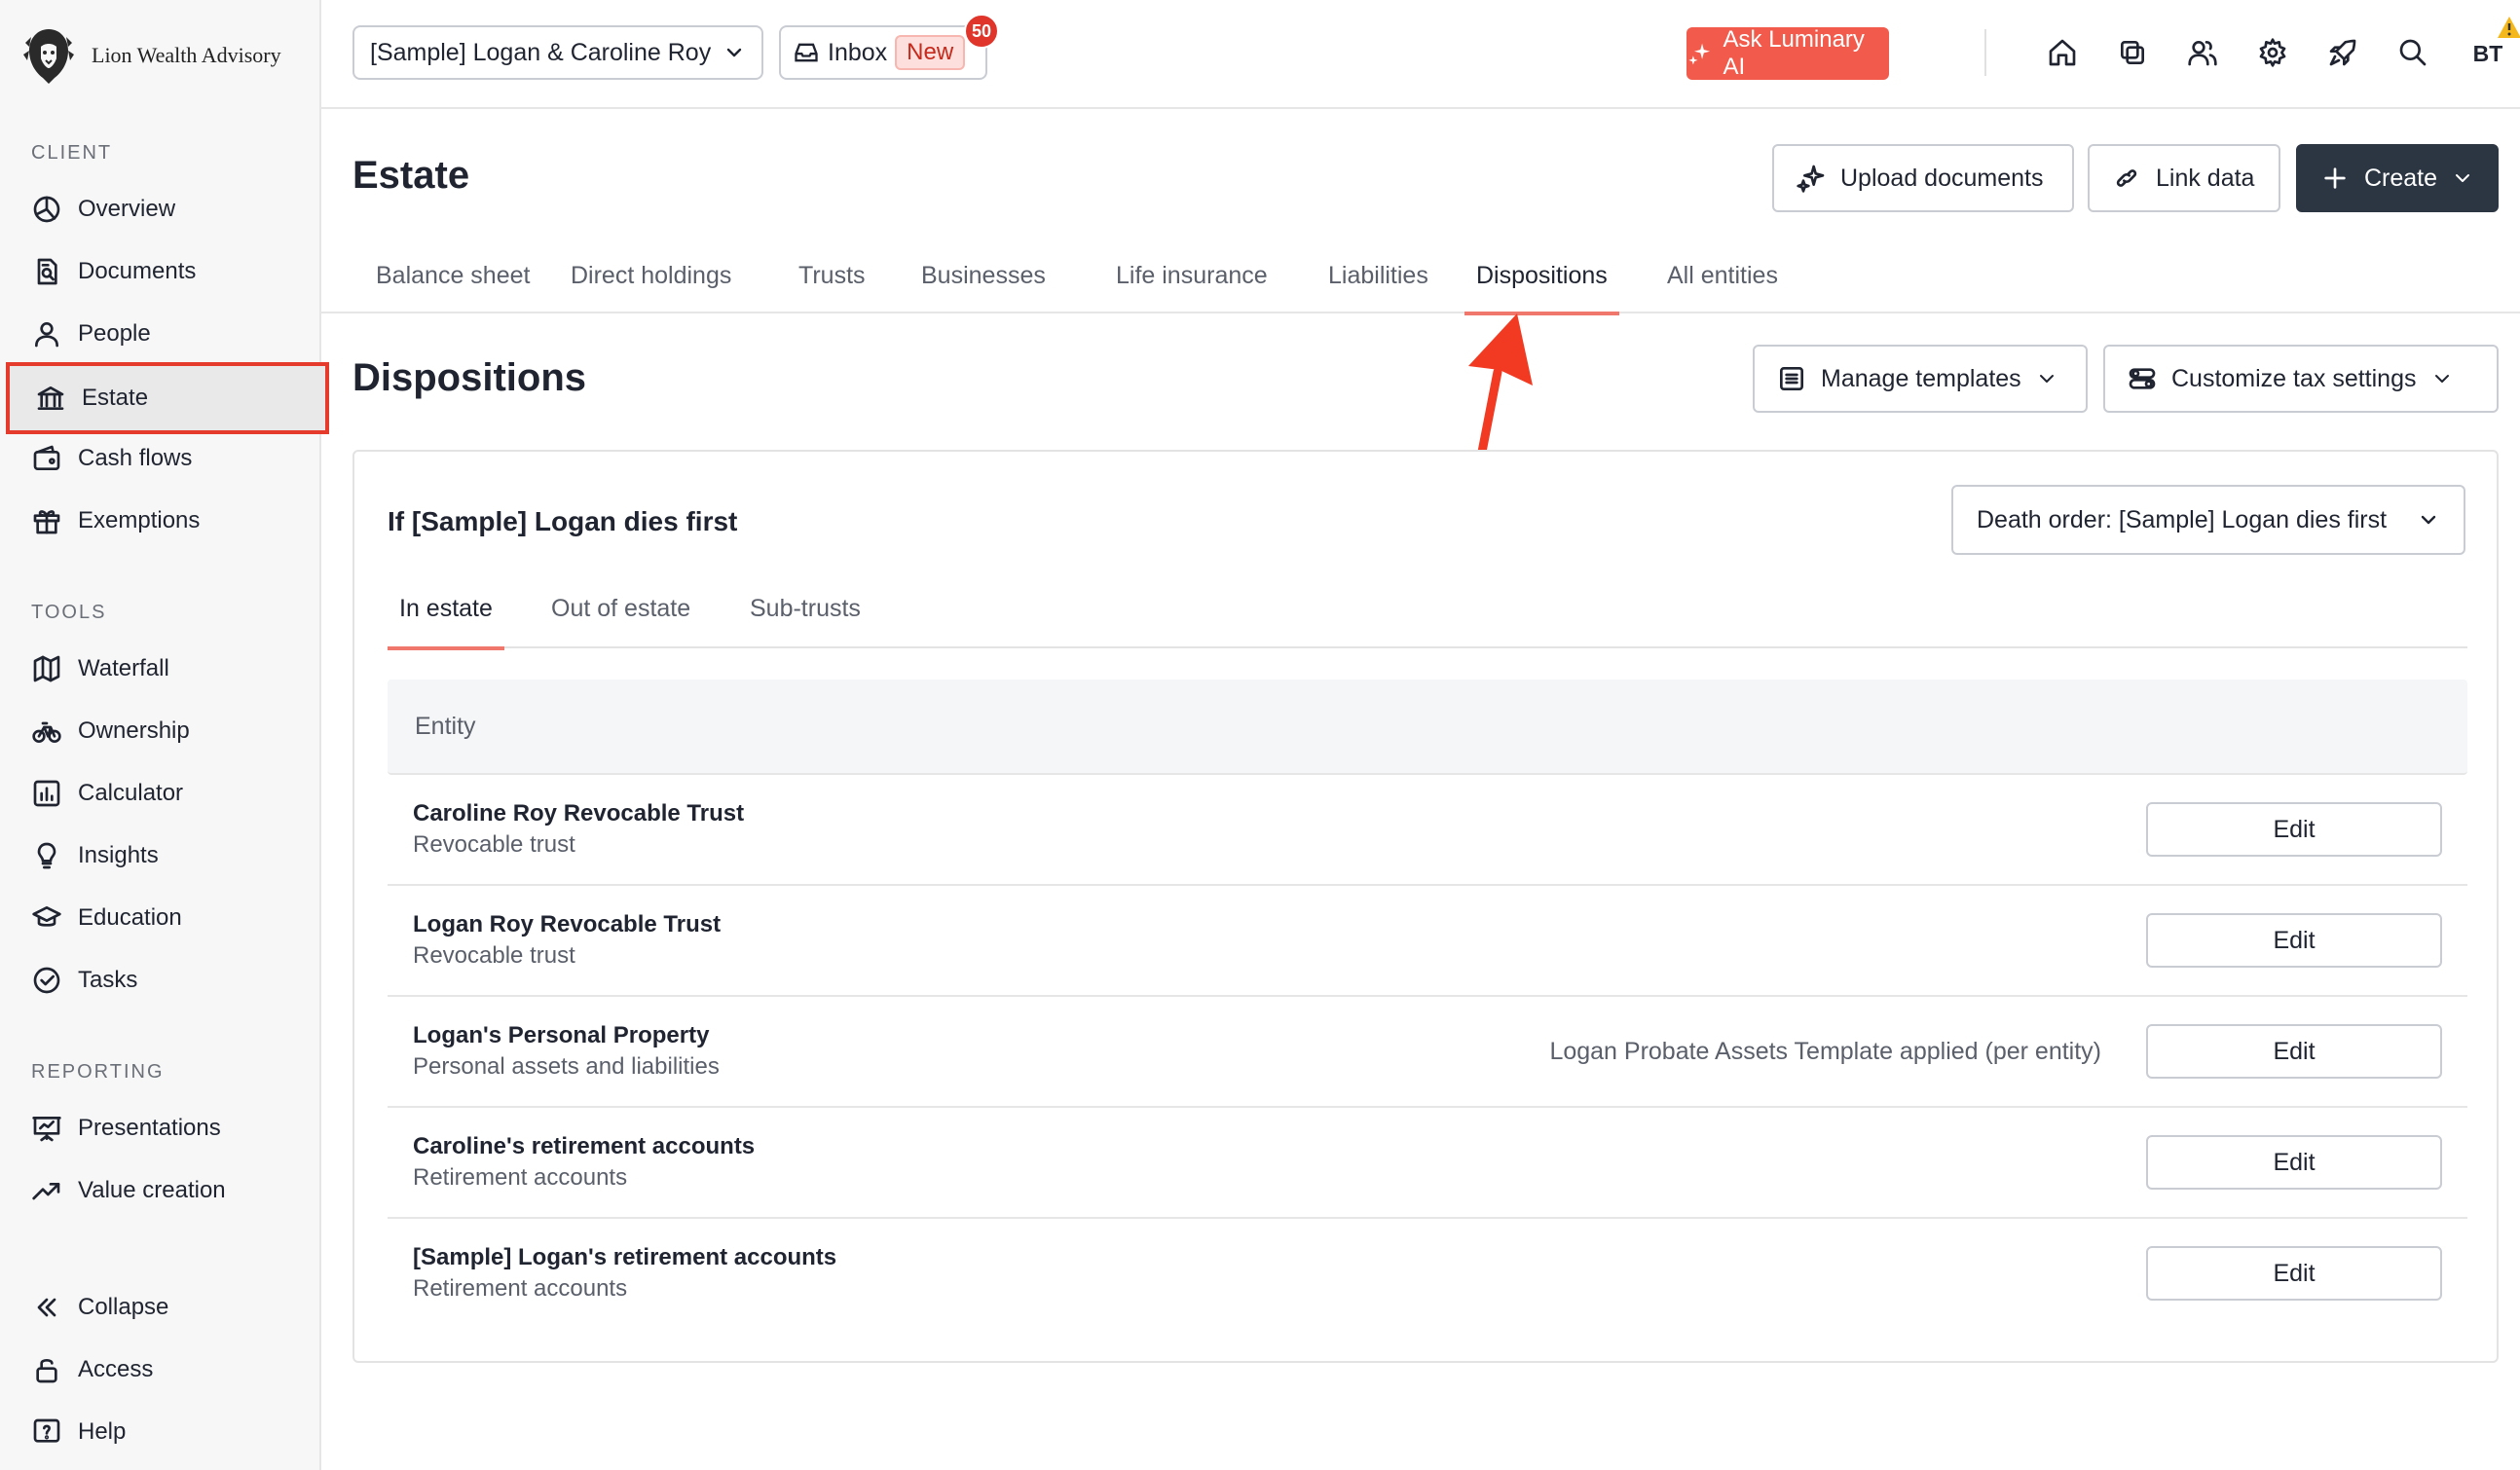 The width and height of the screenshot is (2520, 1470). I want to click on scenario-title: If [Sample] Logan dies first, so click(563, 521).